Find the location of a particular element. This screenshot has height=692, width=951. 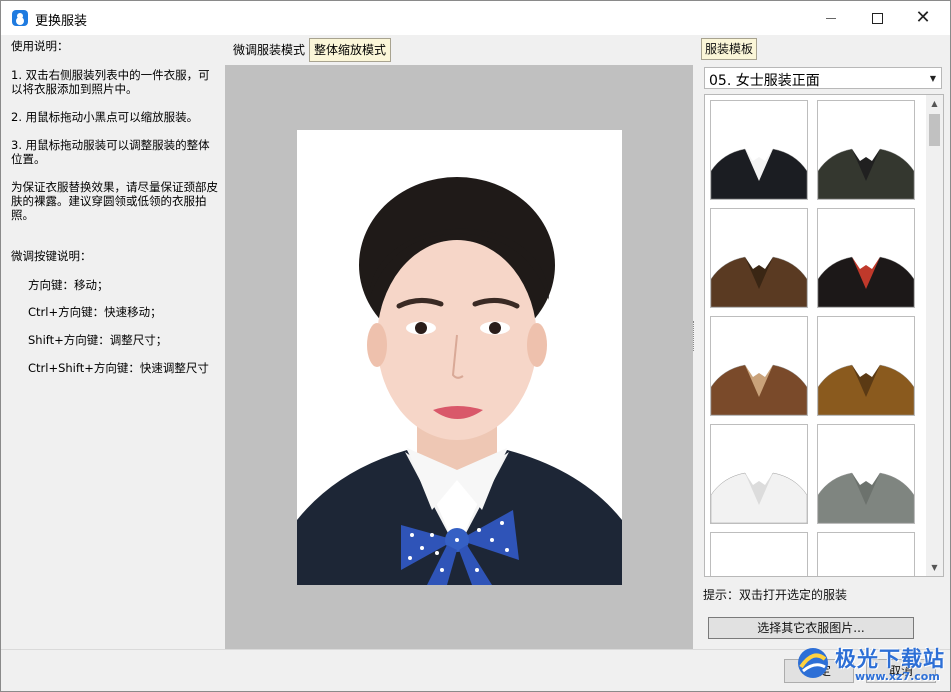

clothing-item-grey-shirt is located at coordinates (866, 474).